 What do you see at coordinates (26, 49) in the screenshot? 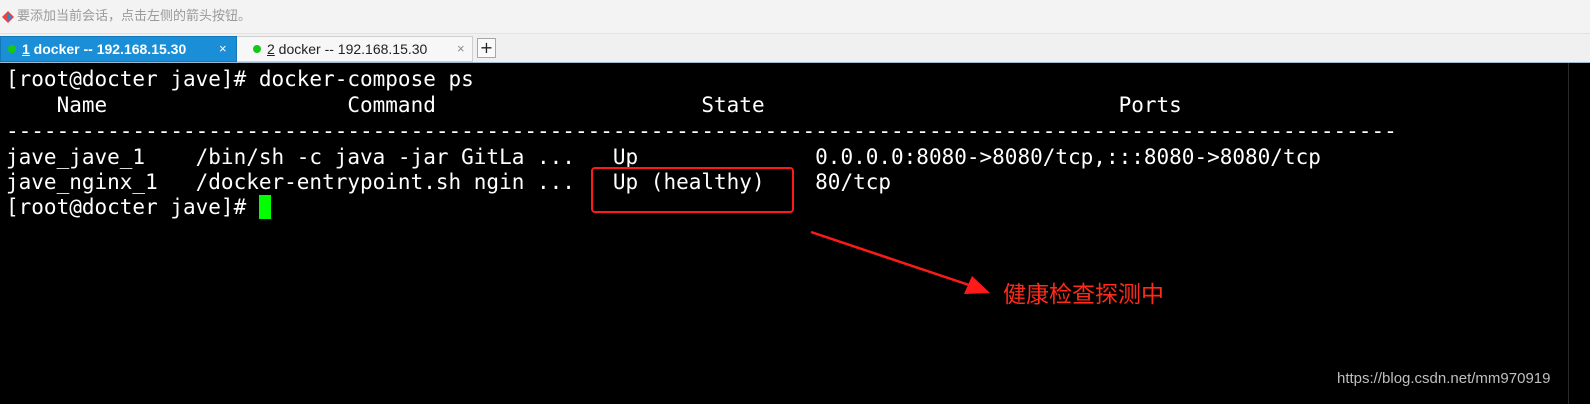
I see `tab-number: 1` at bounding box center [26, 49].